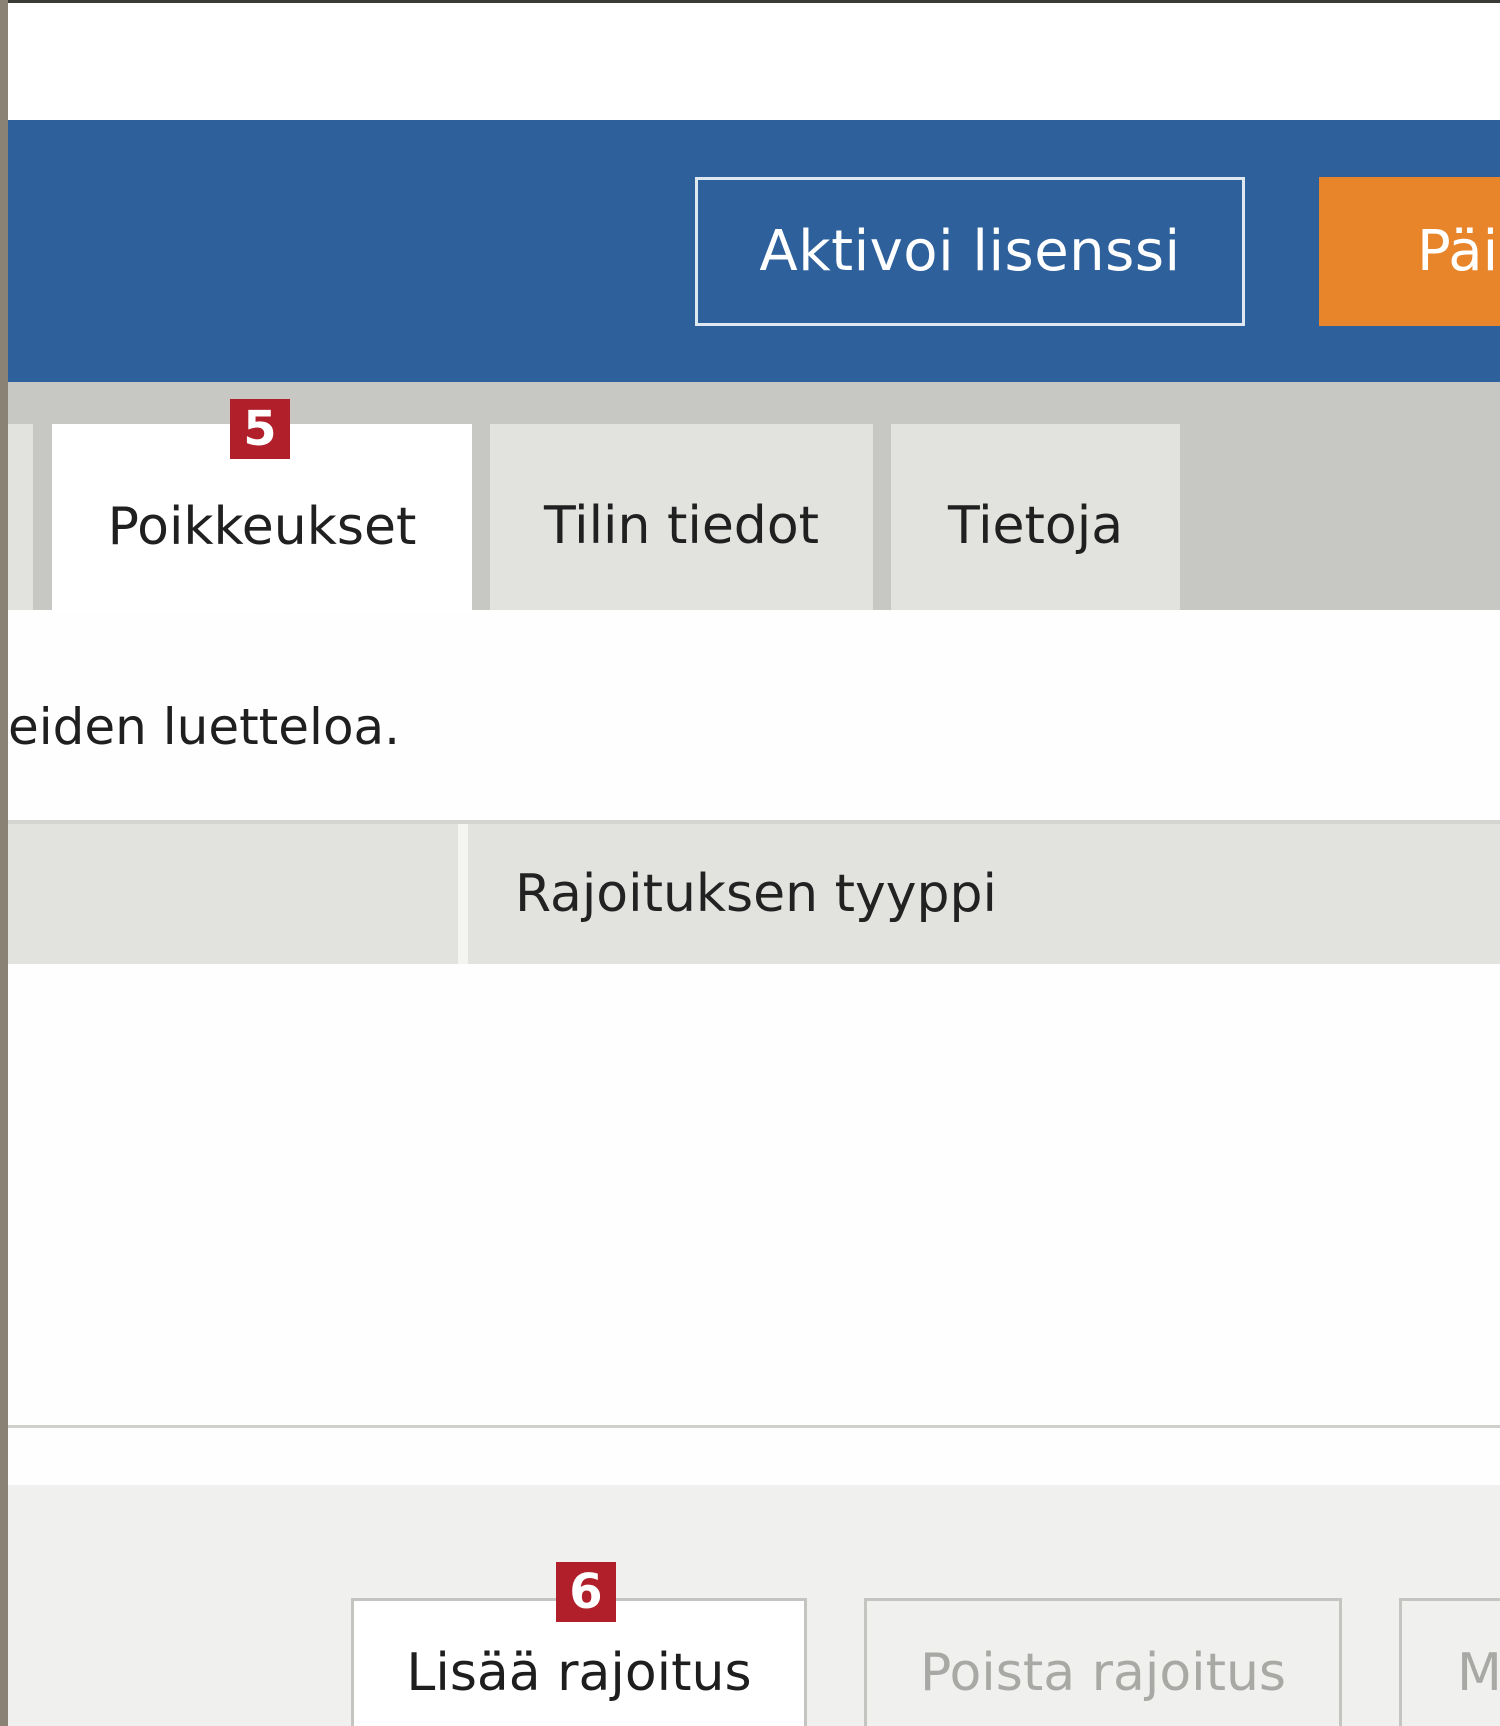  I want to click on remove-restriction-button: Poista rajoitus, so click(1103, 1662).